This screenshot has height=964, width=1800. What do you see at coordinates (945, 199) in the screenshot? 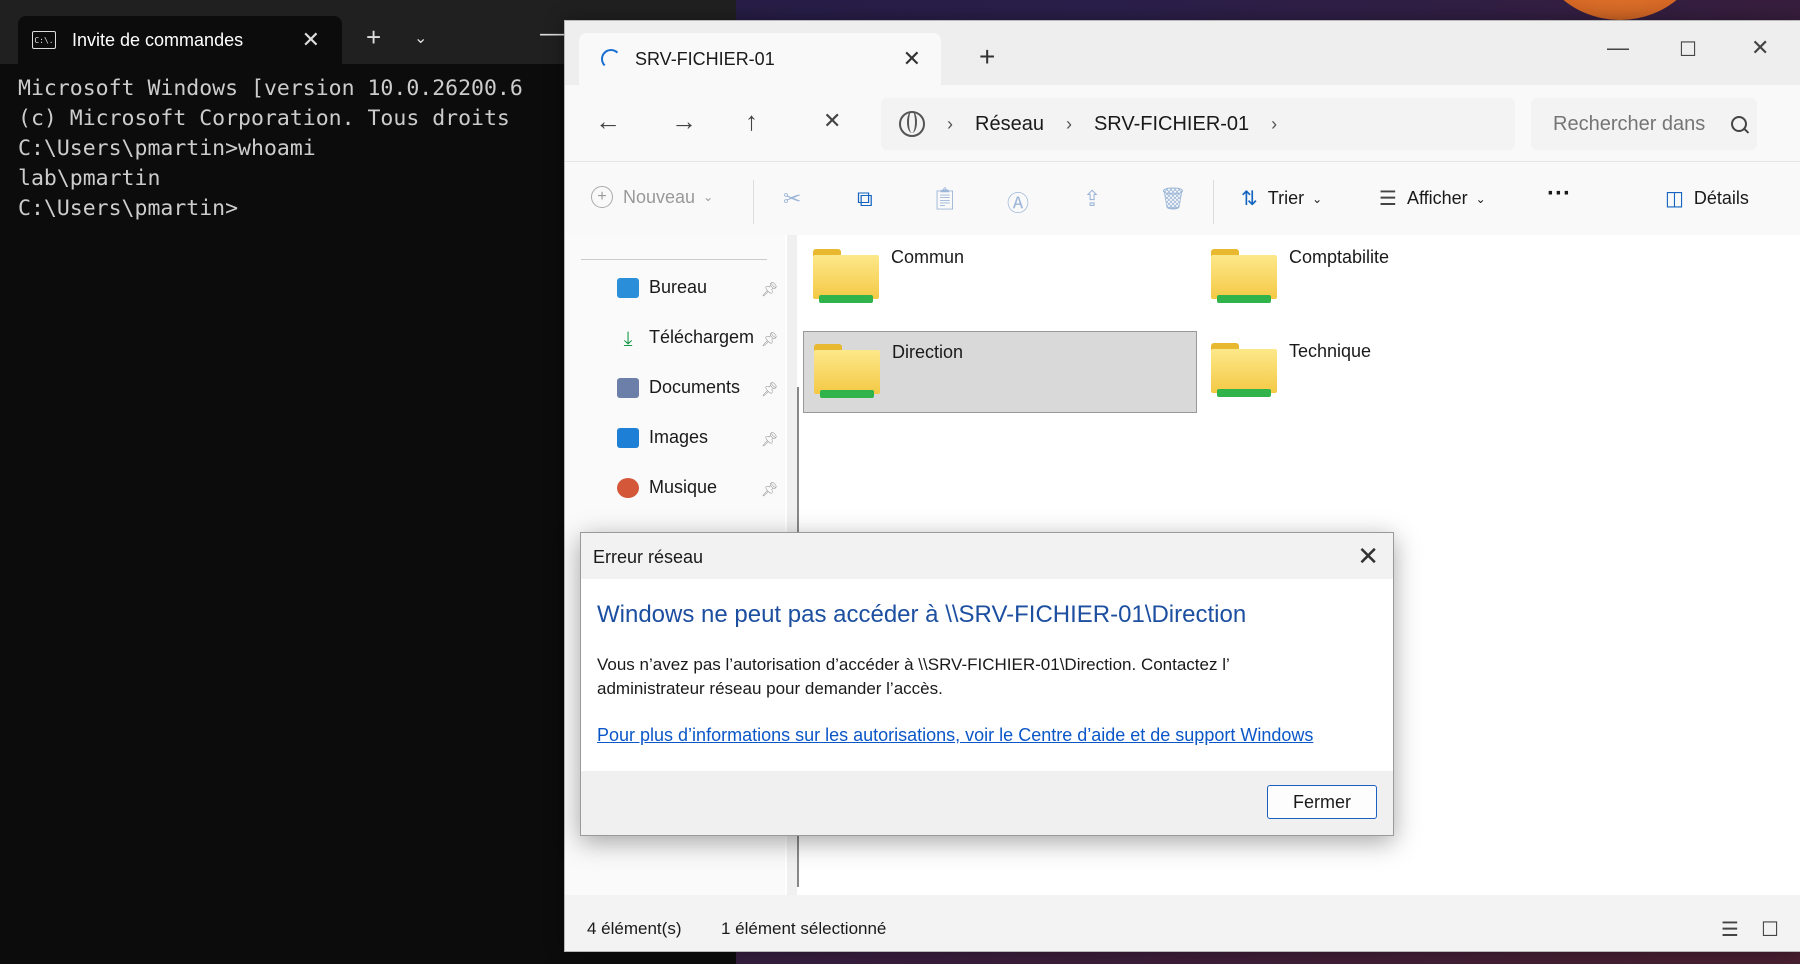
I see `paste-icon: 📋︎` at bounding box center [945, 199].